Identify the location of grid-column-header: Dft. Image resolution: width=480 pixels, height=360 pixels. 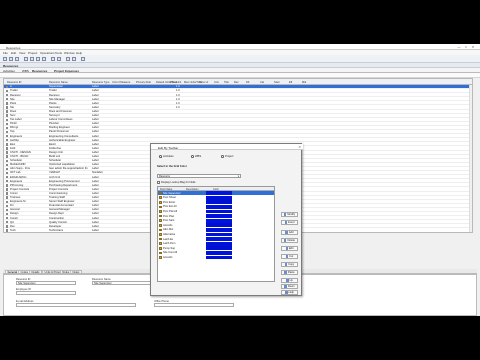
(247, 82).